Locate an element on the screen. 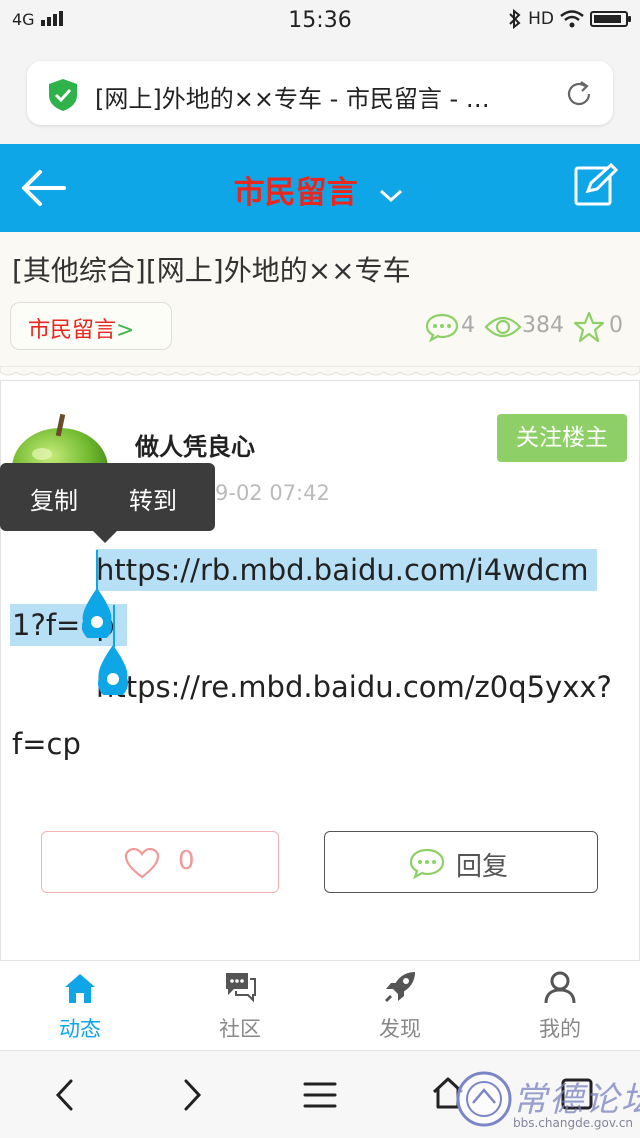 The image size is (640, 1138). tab-community: 社区 is located at coordinates (240, 1006).